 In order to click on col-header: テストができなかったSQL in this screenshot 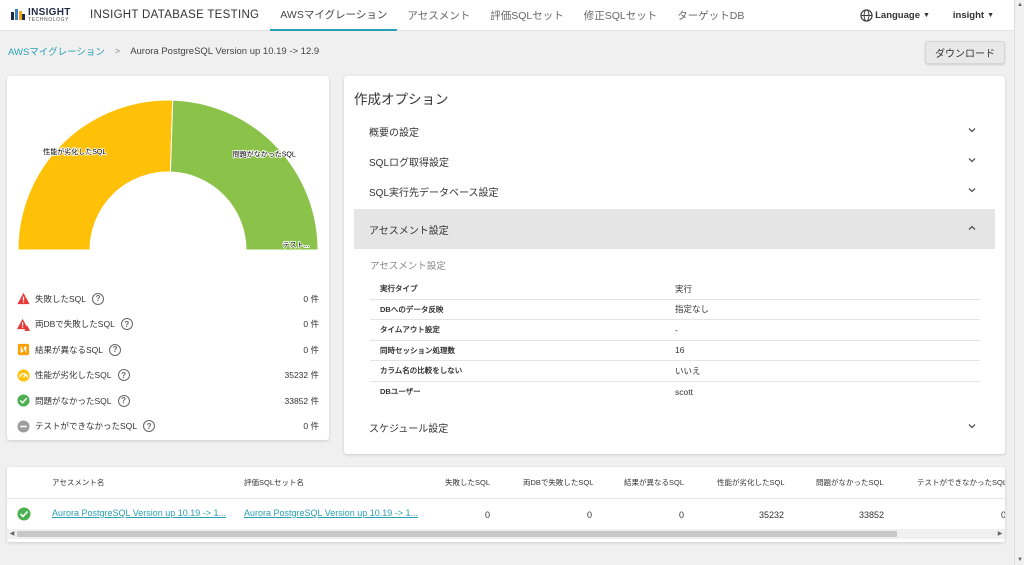, I will do `click(961, 482)`.